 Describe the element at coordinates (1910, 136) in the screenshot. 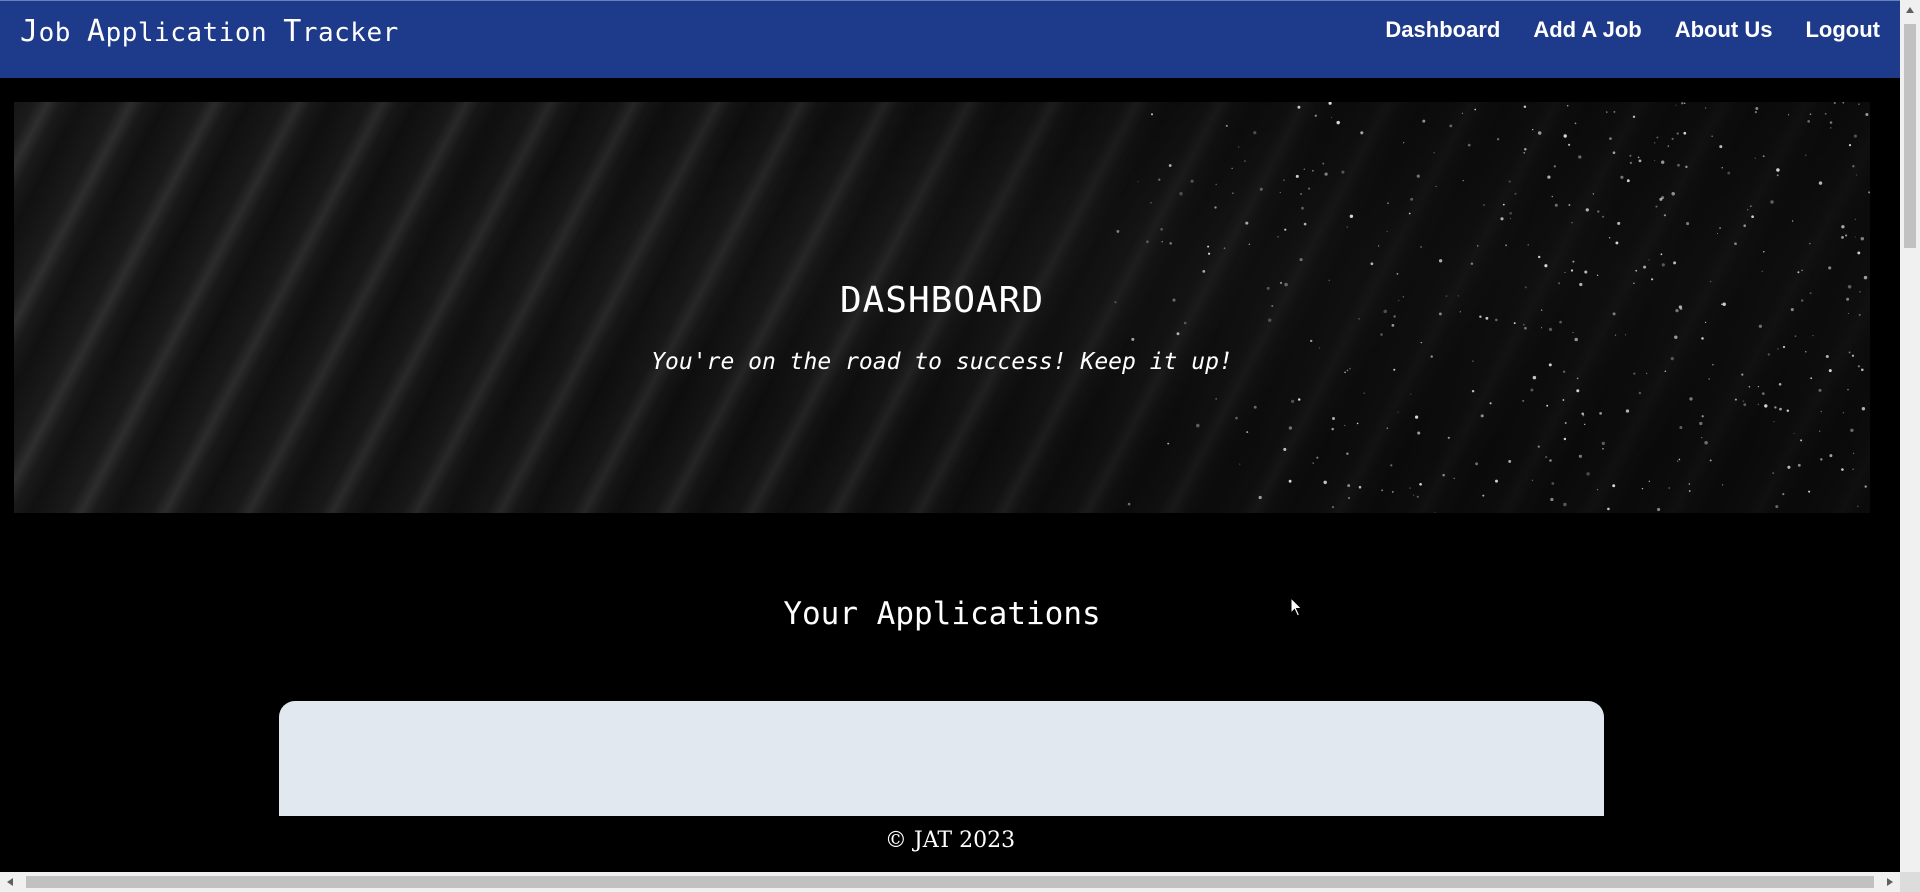

I see `vertical-scroll-thumb` at that location.